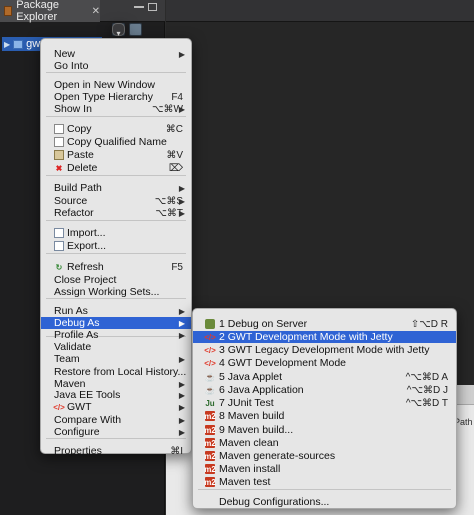  What do you see at coordinates (116, 323) in the screenshot?
I see `menu-item-debug-as: Debug As ▶` at bounding box center [116, 323].